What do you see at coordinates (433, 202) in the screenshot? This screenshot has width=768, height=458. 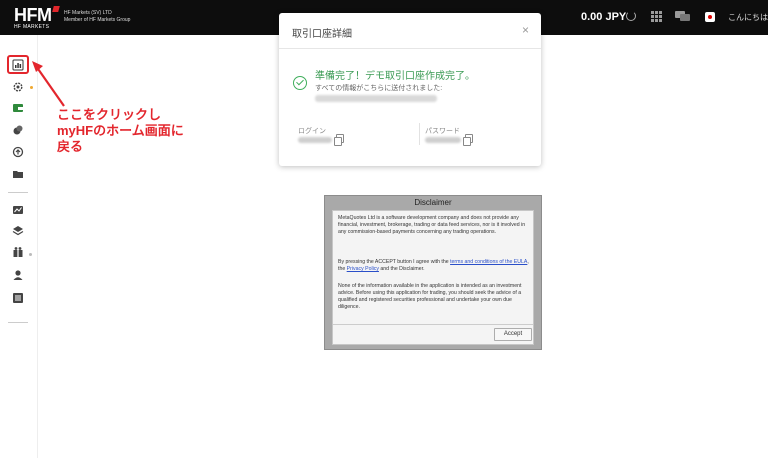 I see `disclaimer-title: Disclaimer` at bounding box center [433, 202].